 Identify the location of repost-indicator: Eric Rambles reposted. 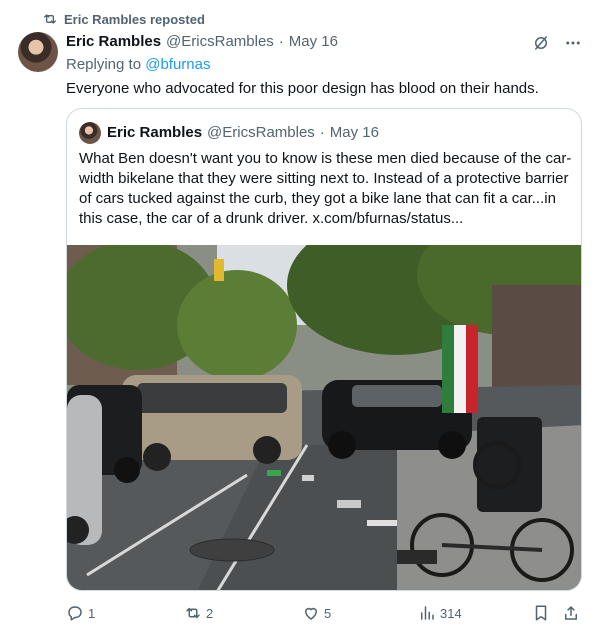
(123, 19).